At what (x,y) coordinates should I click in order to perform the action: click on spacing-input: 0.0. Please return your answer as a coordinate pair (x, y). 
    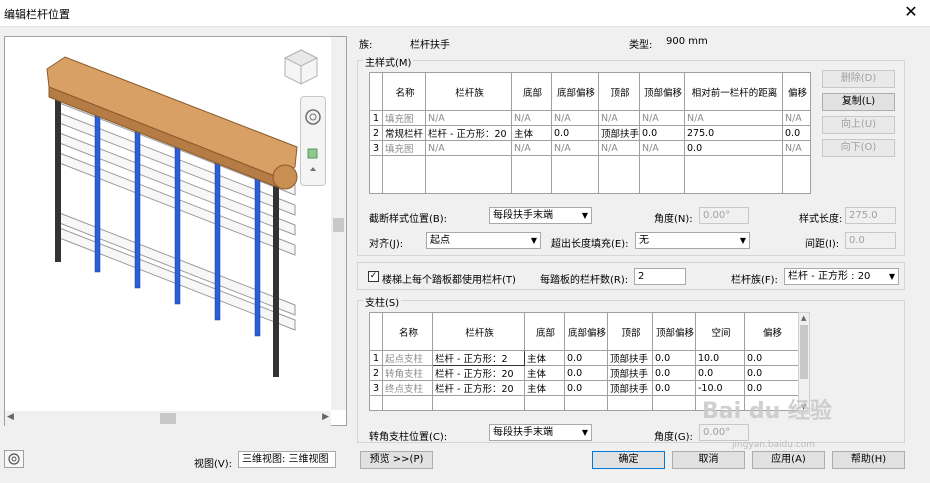
    Looking at the image, I should click on (870, 240).